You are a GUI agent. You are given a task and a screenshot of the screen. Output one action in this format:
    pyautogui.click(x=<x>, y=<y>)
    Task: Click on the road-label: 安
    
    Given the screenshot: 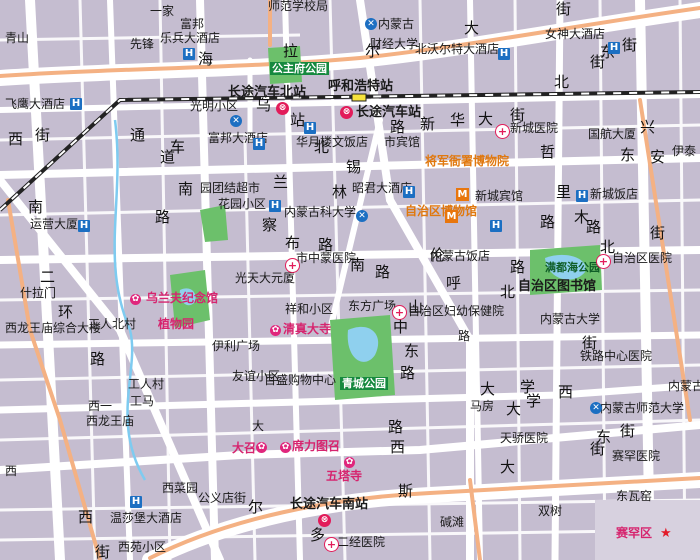 What is the action you would take?
    pyautogui.click(x=658, y=157)
    